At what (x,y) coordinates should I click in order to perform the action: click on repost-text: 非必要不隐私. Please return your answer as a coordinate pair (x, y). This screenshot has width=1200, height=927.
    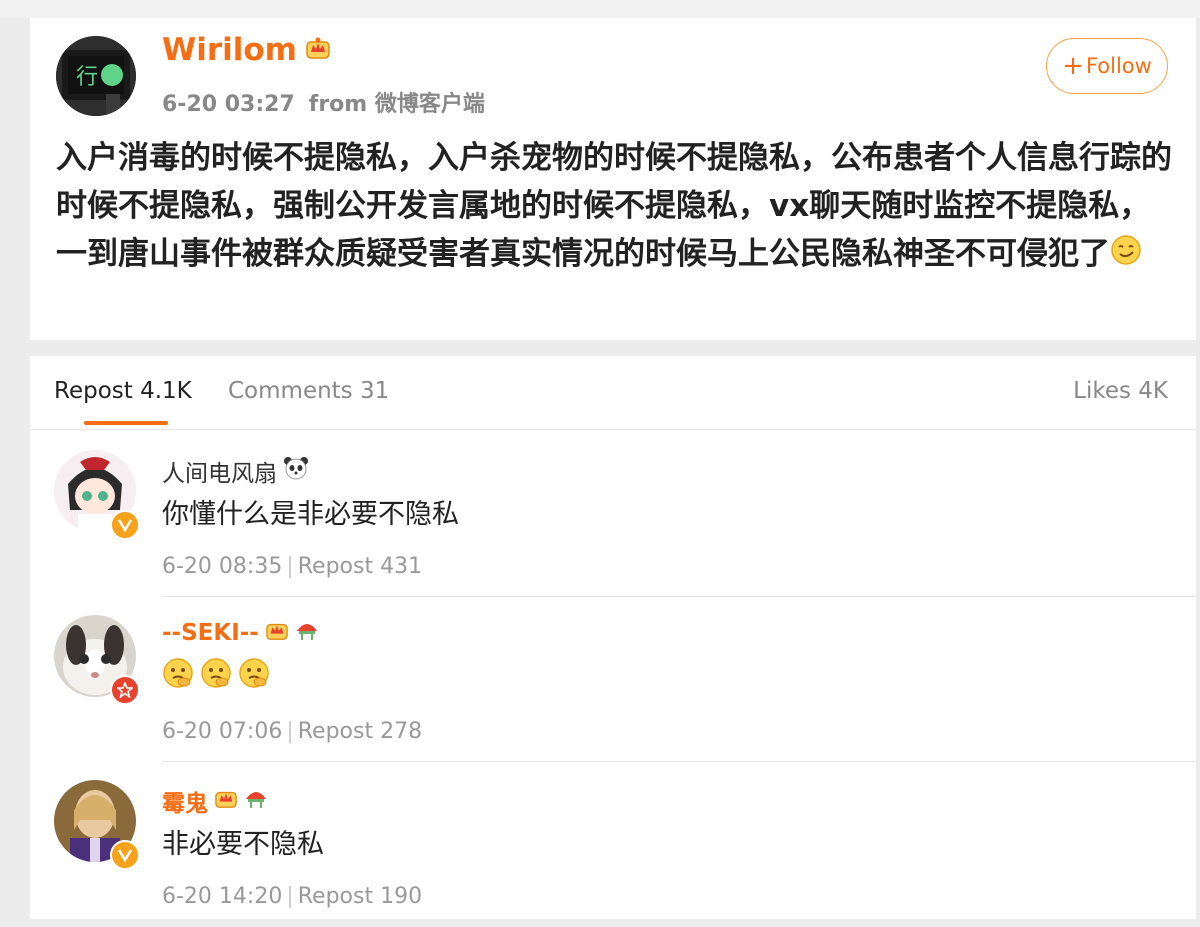
    Looking at the image, I should click on (243, 844).